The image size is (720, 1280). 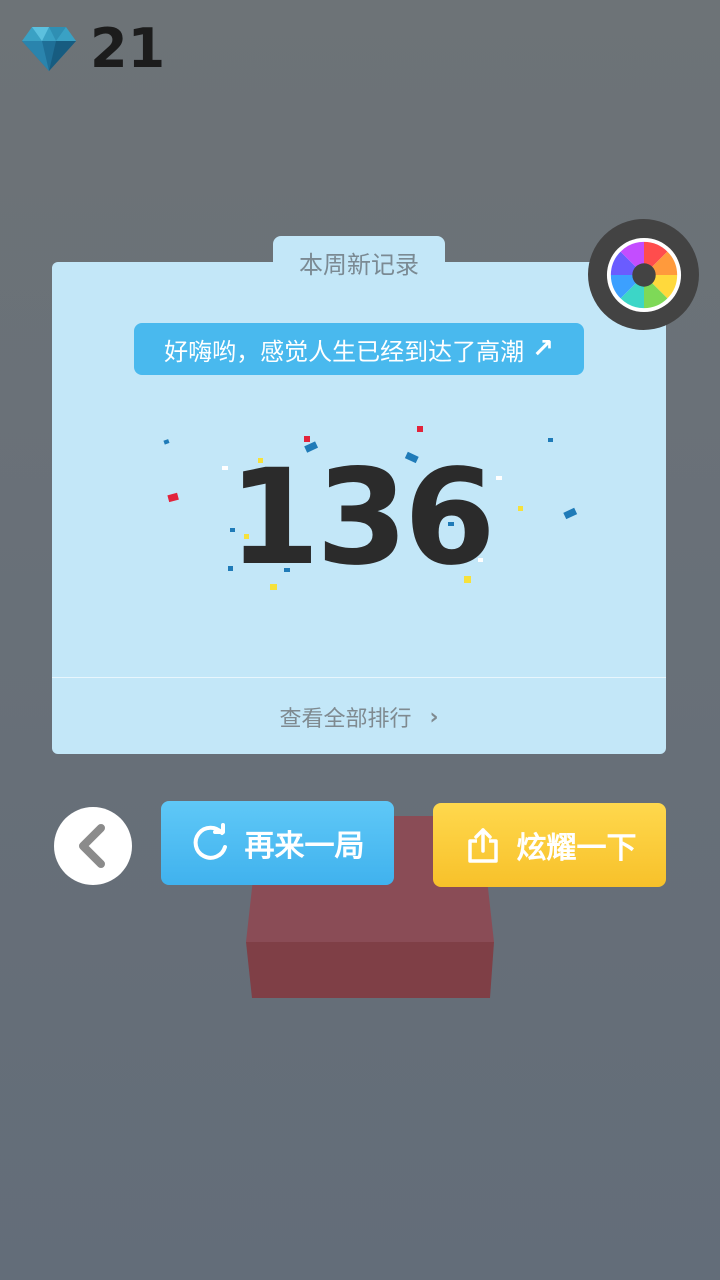 I want to click on weekly-record-tab: 本周新记录, so click(x=359, y=262).